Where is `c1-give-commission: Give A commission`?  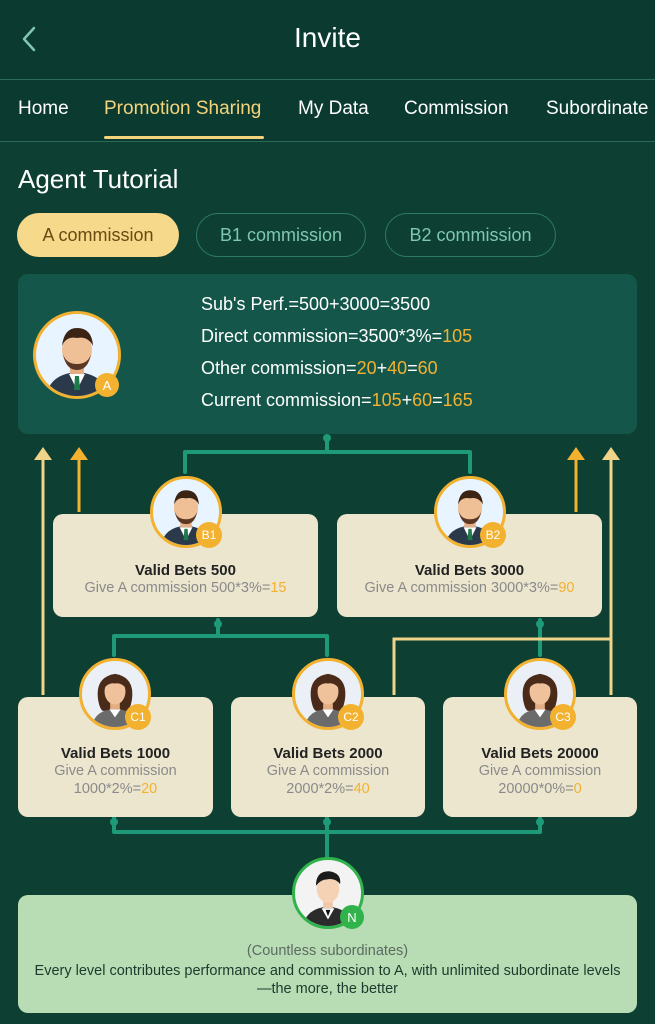
c1-give-commission: Give A commission is located at coordinates (115, 771).